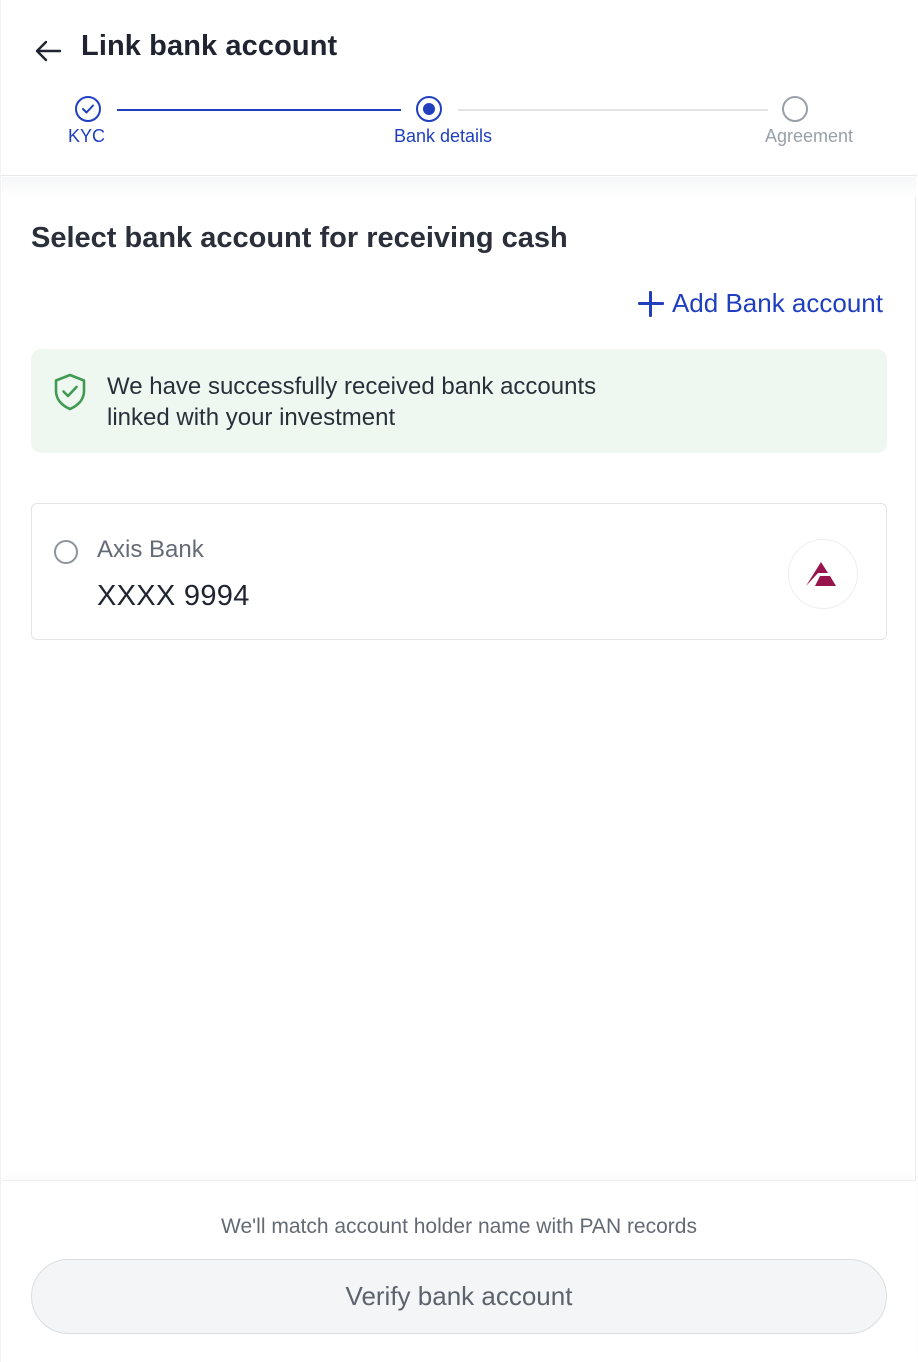  What do you see at coordinates (459, 571) in the screenshot?
I see `bank-account-card: Axis Bank XXXX 9994` at bounding box center [459, 571].